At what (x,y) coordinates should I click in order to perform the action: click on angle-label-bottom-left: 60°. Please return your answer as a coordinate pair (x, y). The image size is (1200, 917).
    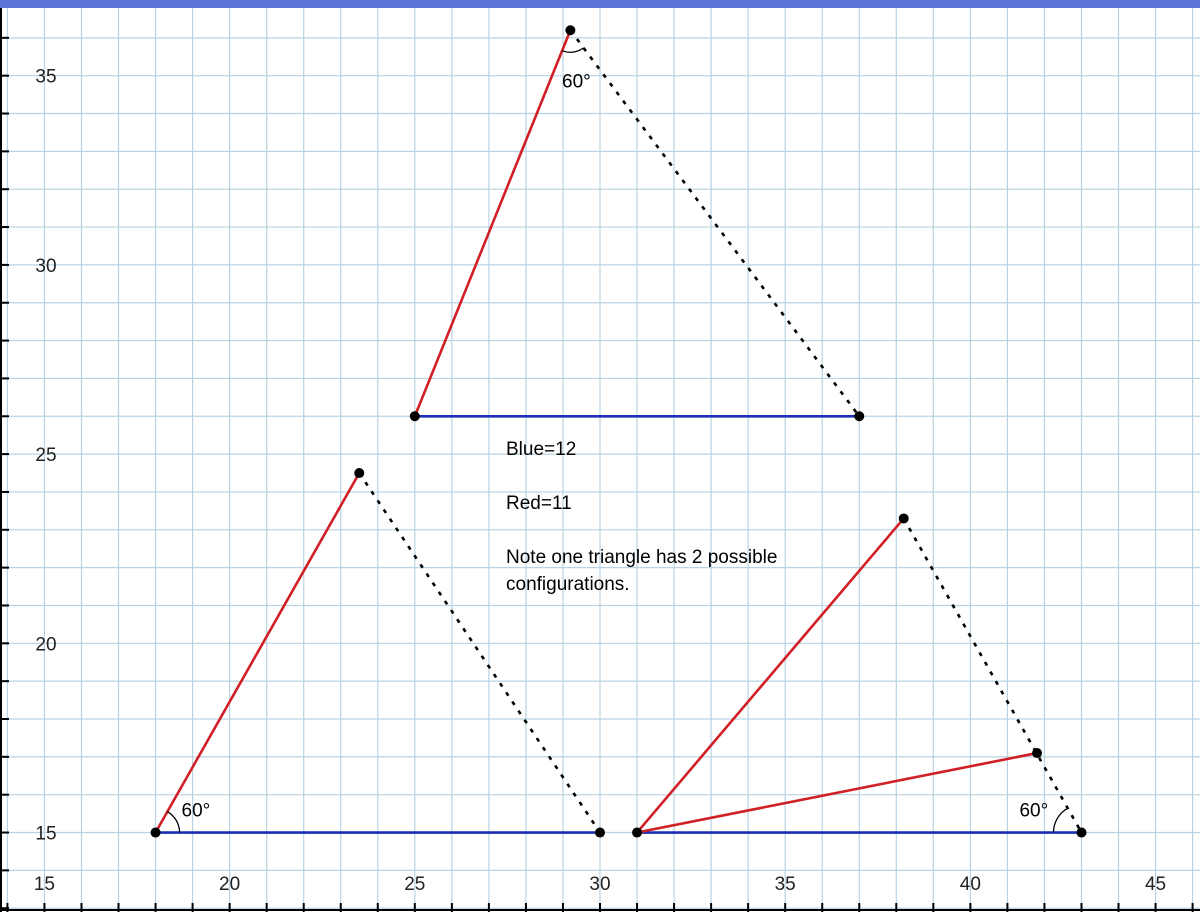
    Looking at the image, I should click on (196, 811).